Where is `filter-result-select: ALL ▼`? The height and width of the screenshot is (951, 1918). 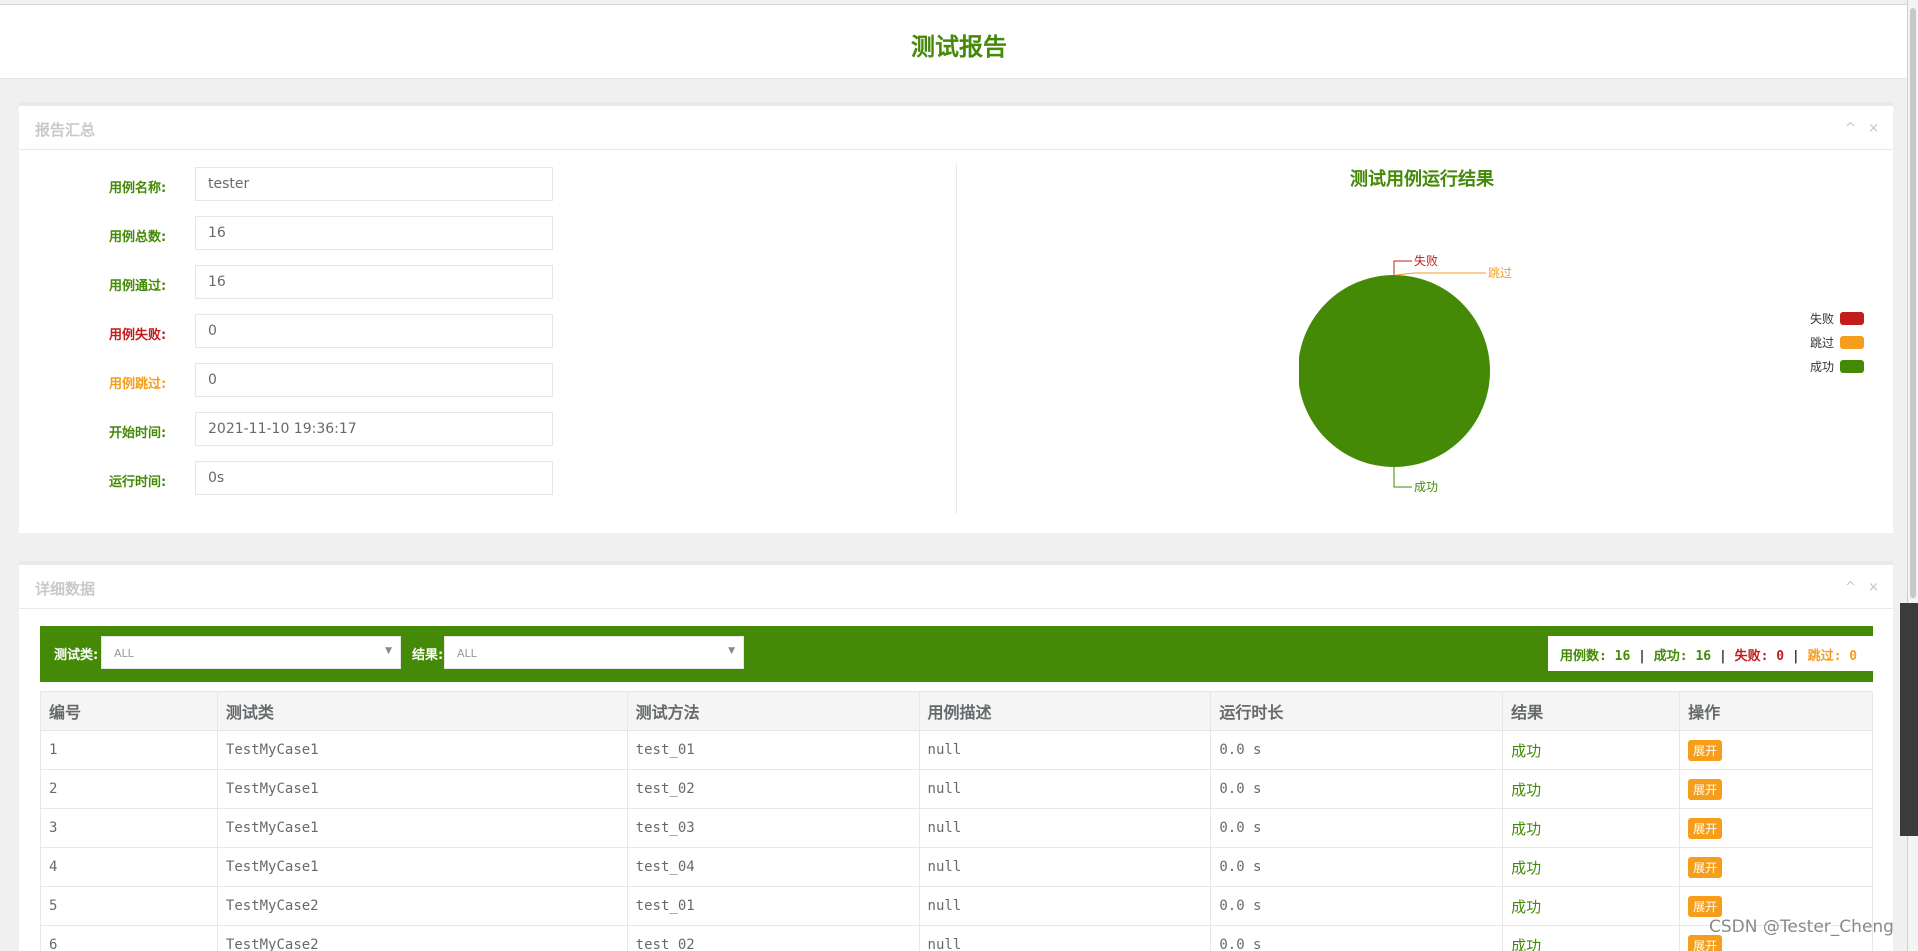
filter-result-select: ALL ▼ is located at coordinates (594, 652).